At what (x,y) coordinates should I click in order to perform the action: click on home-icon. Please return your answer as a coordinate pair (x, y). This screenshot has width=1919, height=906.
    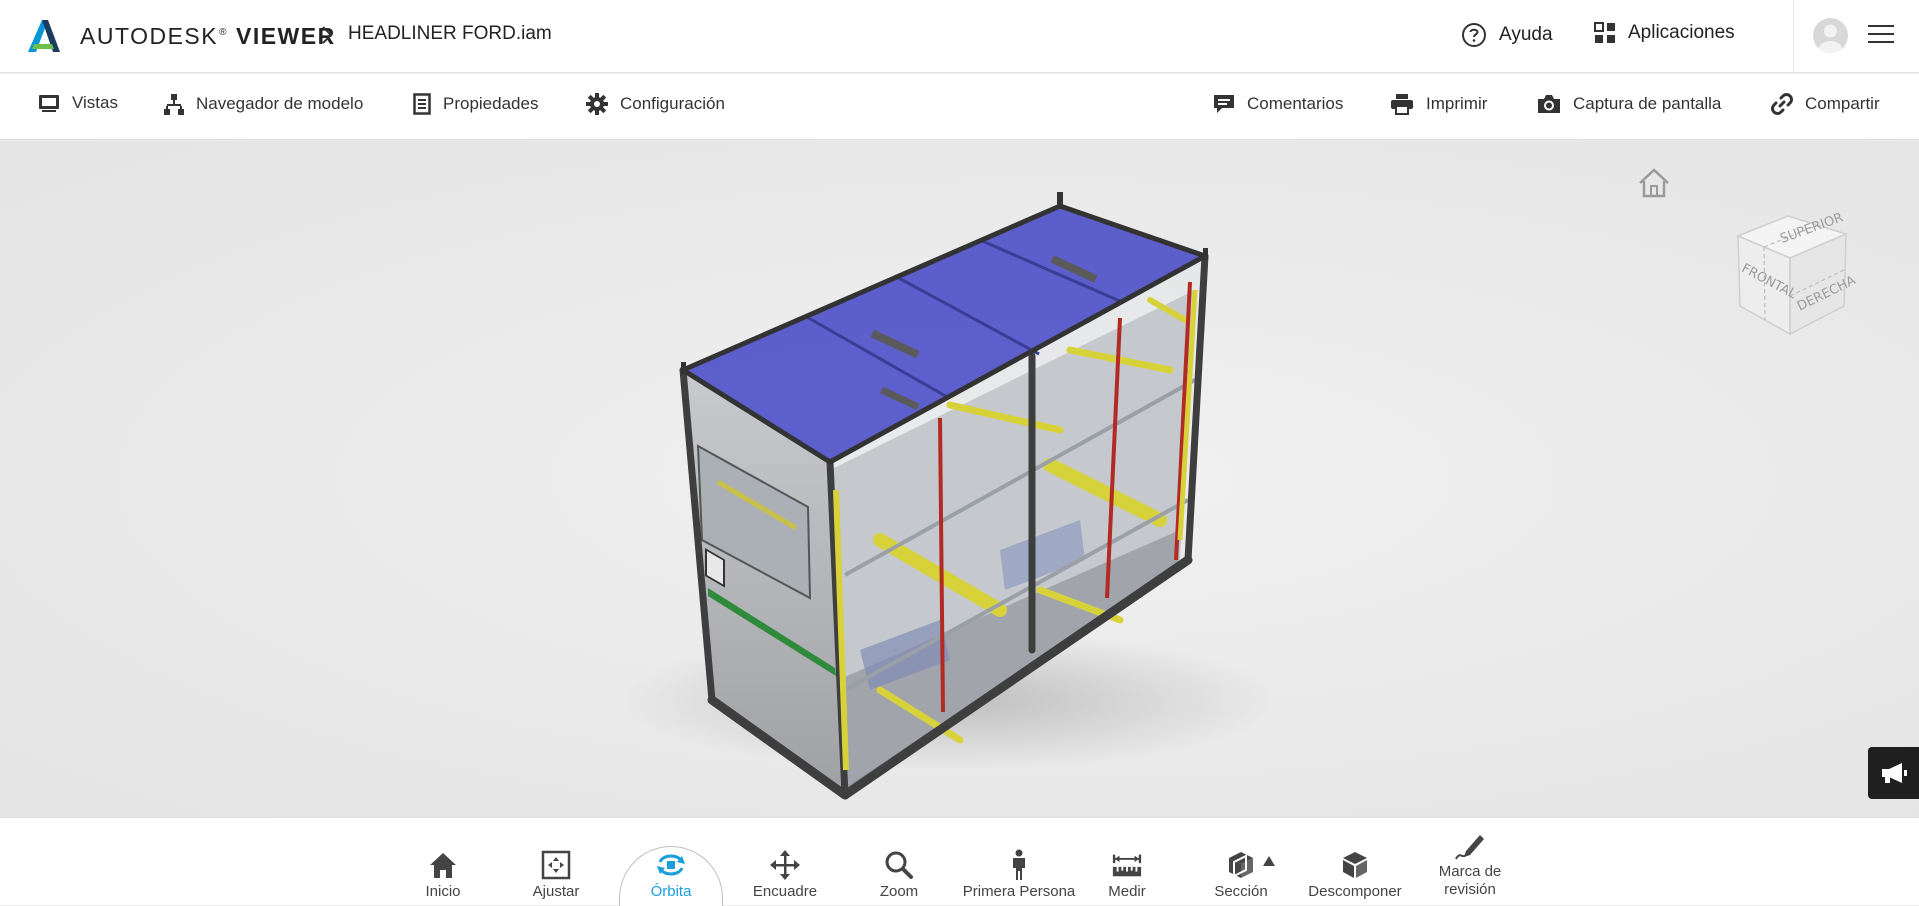
    Looking at the image, I should click on (443, 865).